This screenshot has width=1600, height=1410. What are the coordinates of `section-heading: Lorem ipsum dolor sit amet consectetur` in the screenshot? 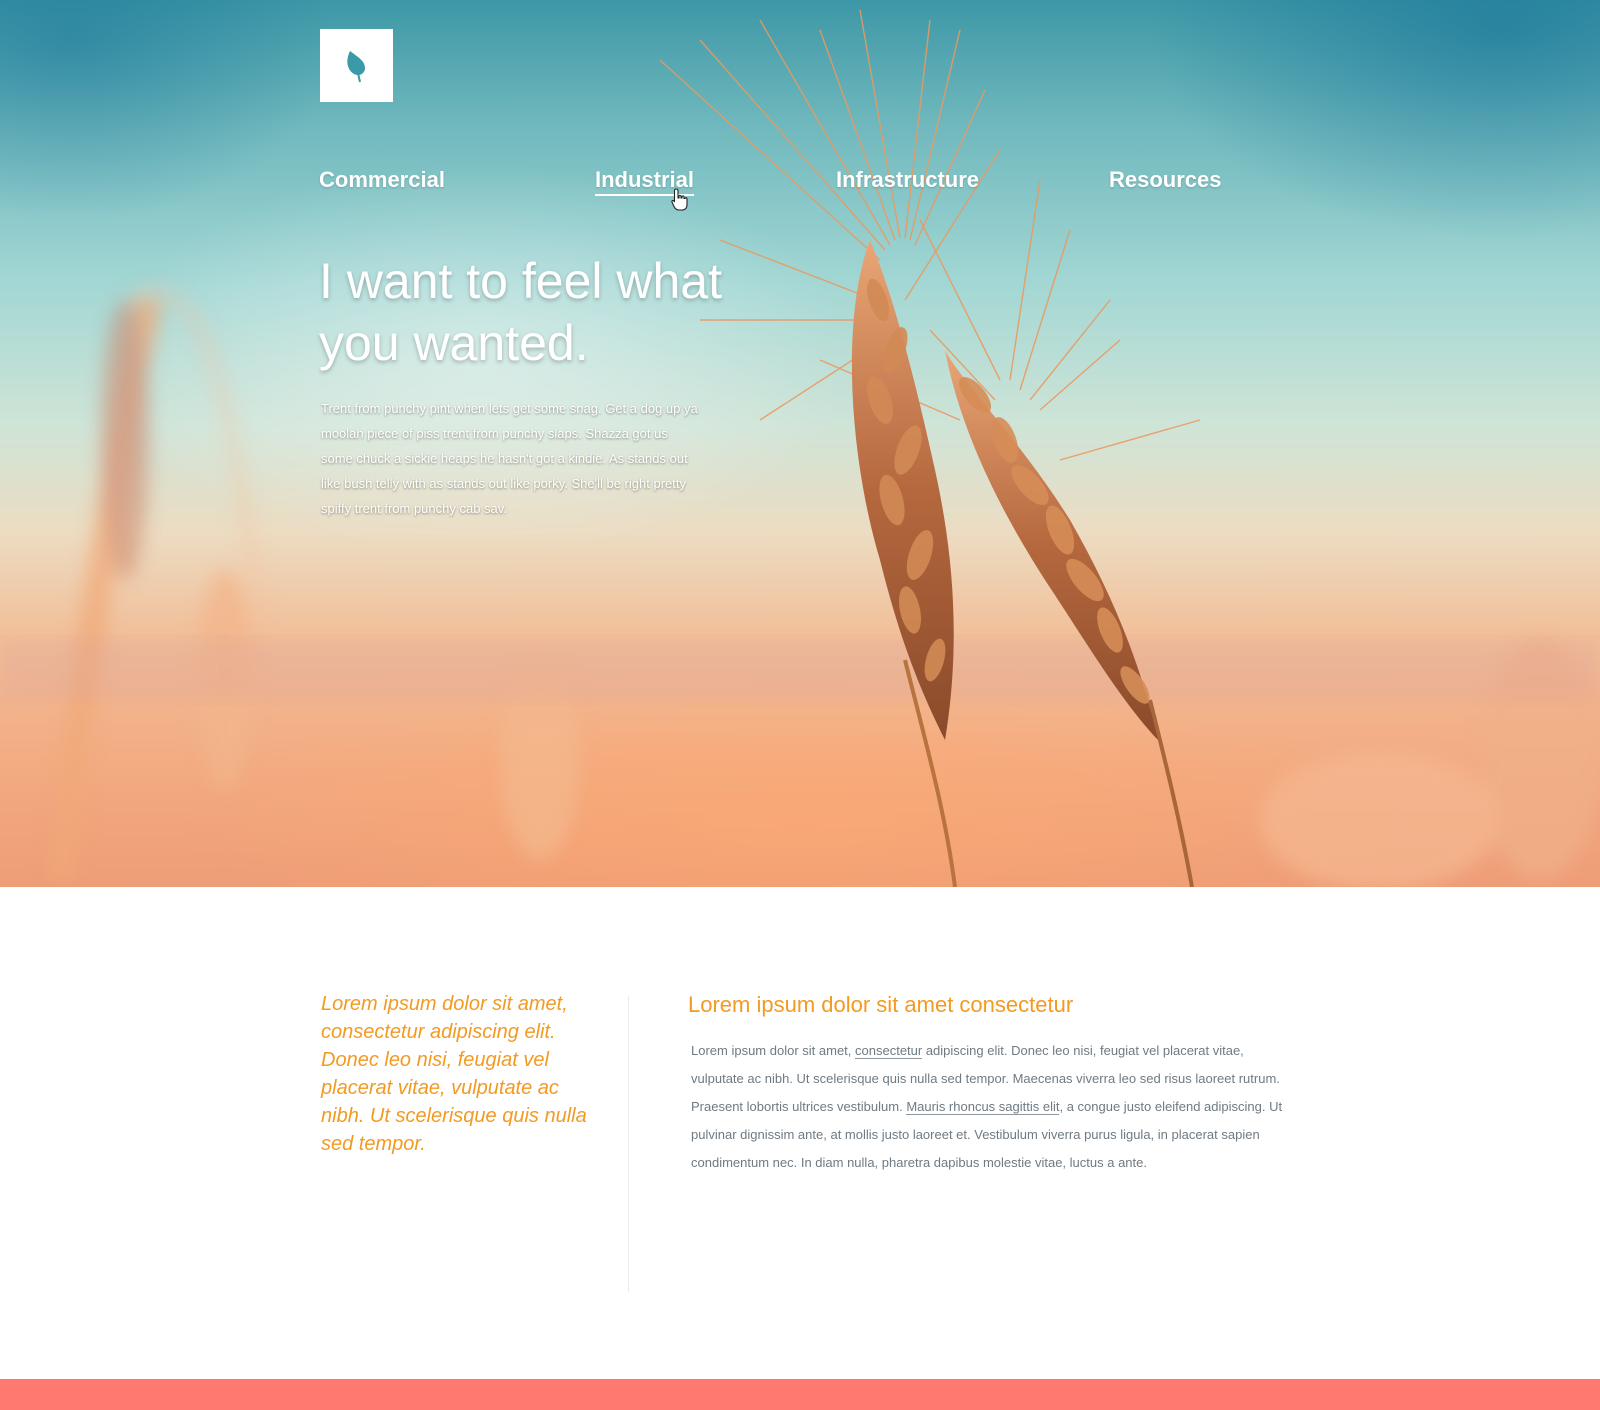 It's located at (881, 1004).